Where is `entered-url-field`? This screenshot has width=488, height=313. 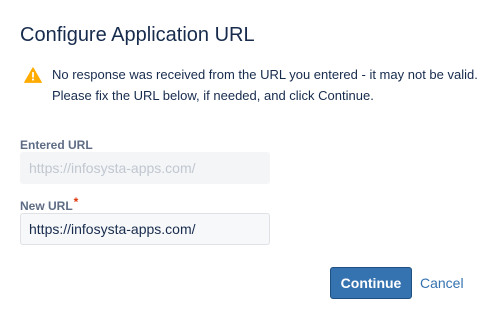 entered-url-field is located at coordinates (145, 168).